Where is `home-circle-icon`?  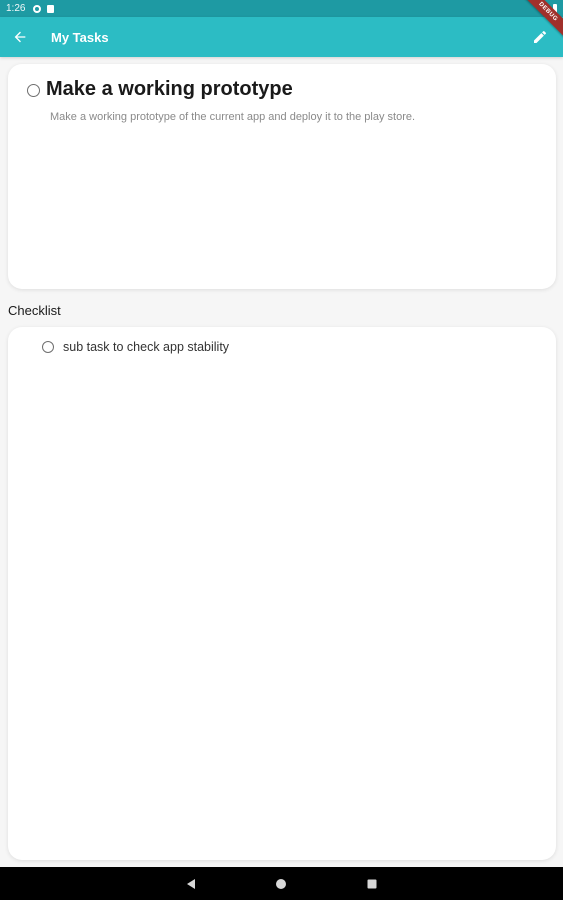 home-circle-icon is located at coordinates (281, 883).